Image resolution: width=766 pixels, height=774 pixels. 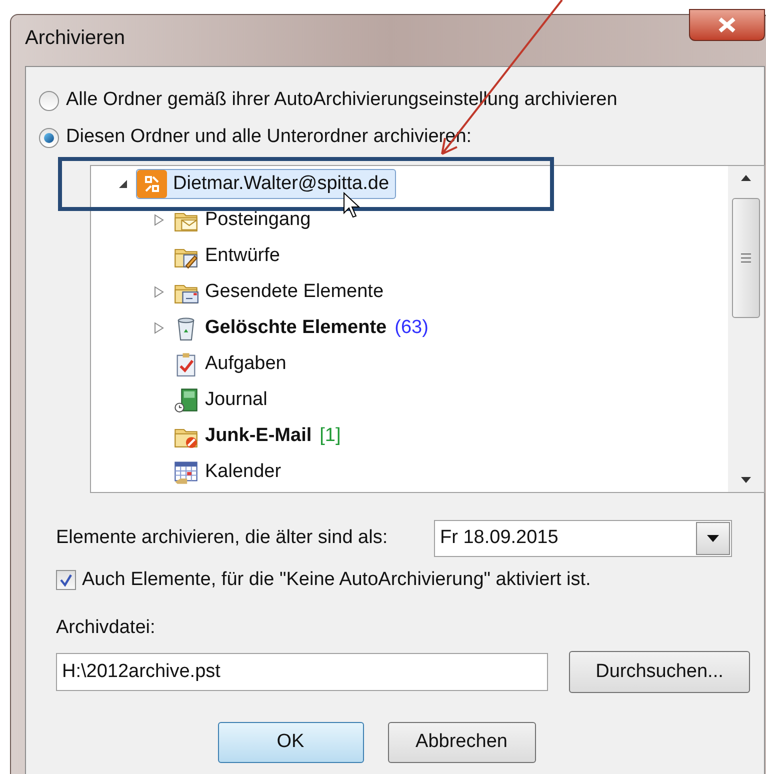 What do you see at coordinates (746, 480) in the screenshot?
I see `scroll-down-icon` at bounding box center [746, 480].